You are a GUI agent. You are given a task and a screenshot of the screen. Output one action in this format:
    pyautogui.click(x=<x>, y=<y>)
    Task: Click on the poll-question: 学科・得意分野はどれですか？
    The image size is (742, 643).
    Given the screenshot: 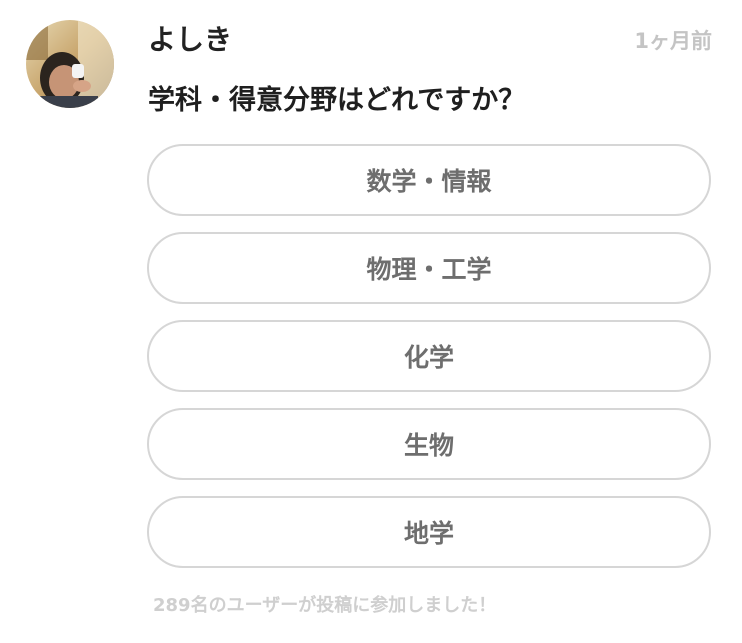 What is the action you would take?
    pyautogui.click(x=337, y=100)
    